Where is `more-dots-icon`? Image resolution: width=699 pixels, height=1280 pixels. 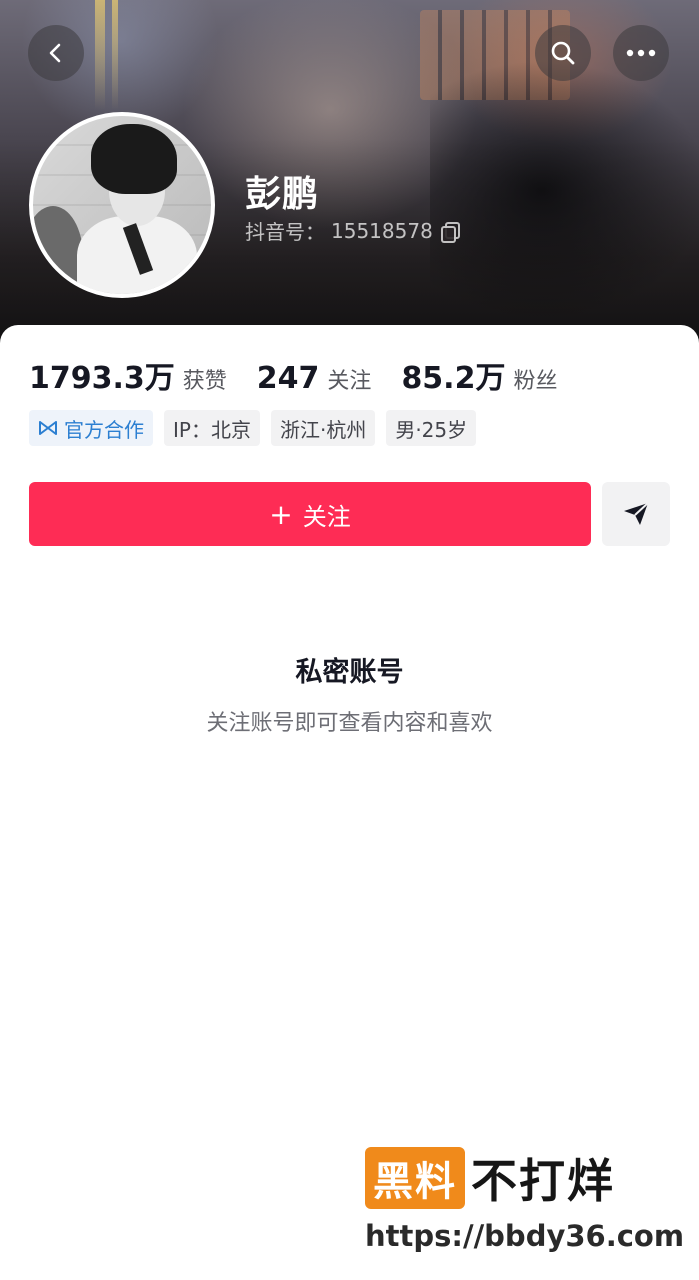 more-dots-icon is located at coordinates (641, 53).